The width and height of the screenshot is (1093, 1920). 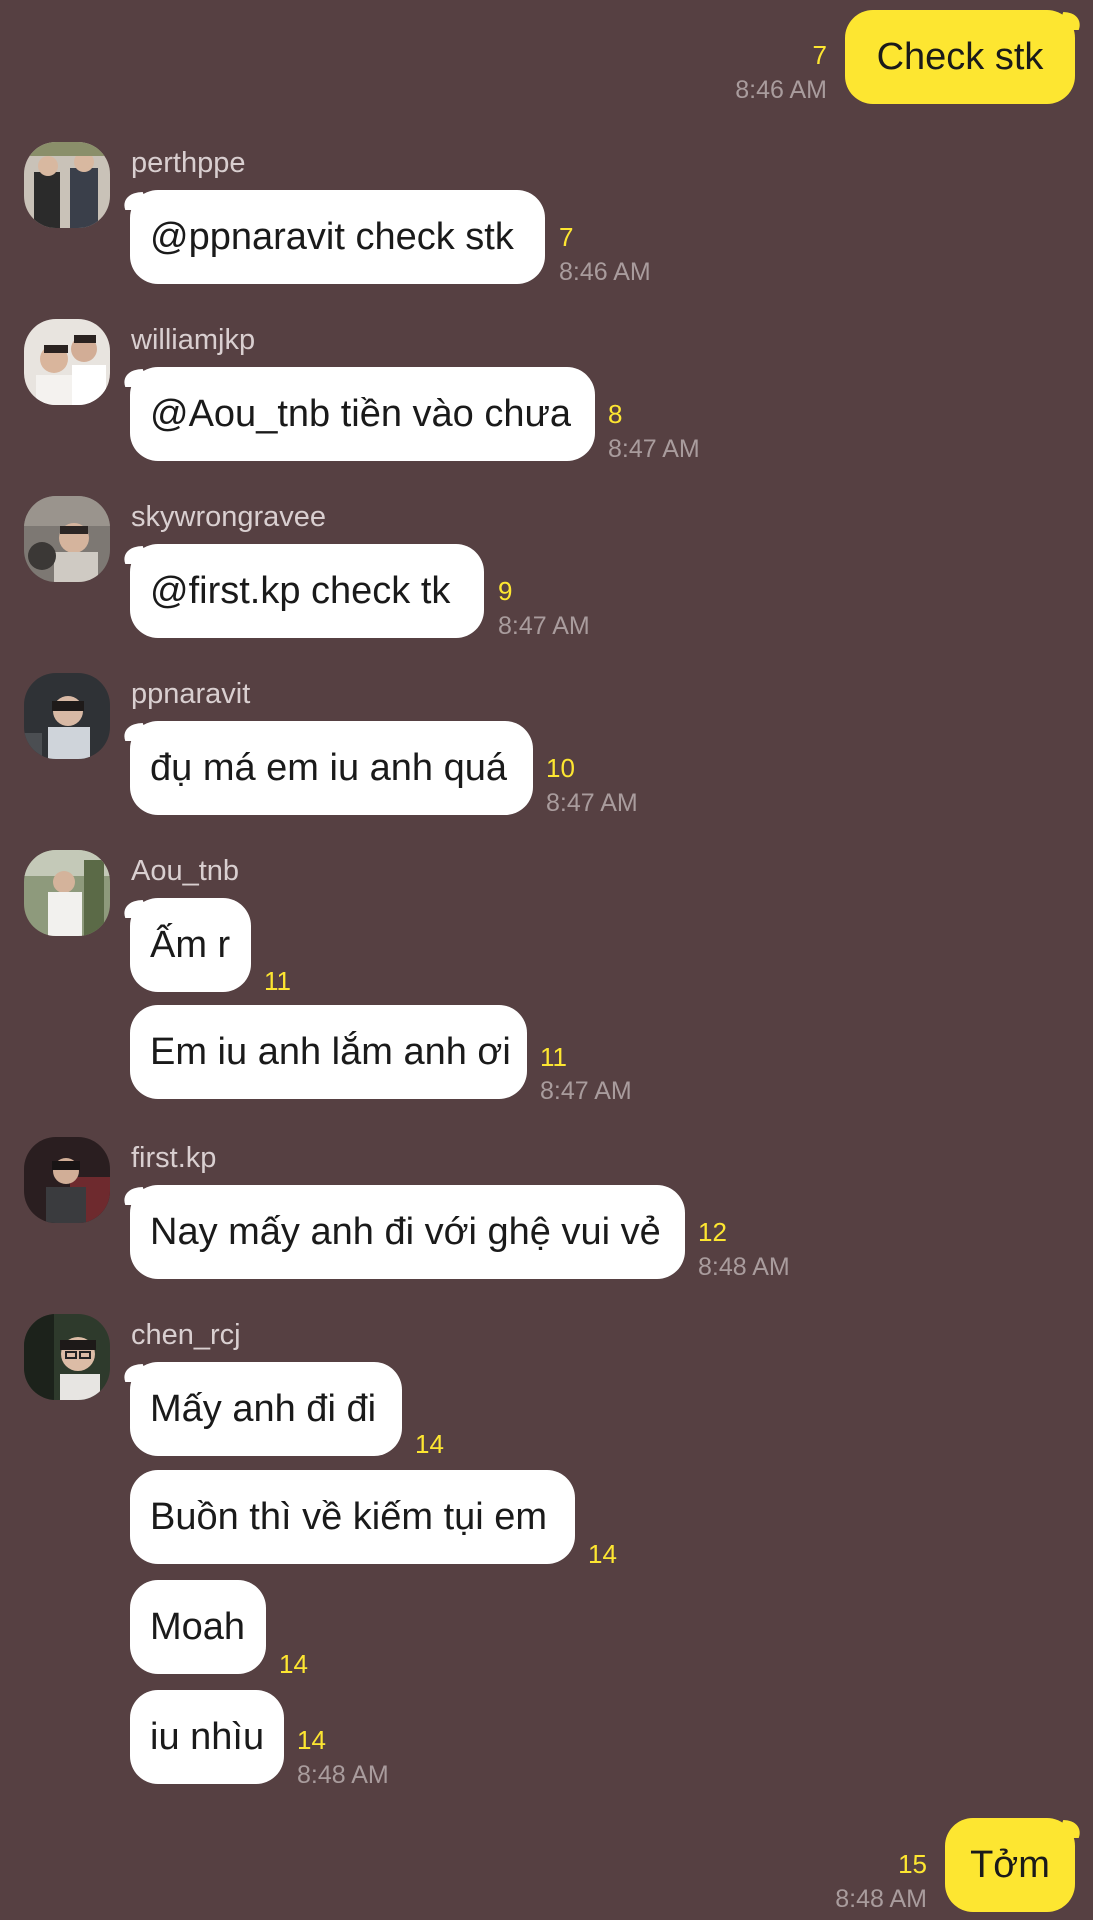 What do you see at coordinates (912, 1864) in the screenshot?
I see `unread-count: 15` at bounding box center [912, 1864].